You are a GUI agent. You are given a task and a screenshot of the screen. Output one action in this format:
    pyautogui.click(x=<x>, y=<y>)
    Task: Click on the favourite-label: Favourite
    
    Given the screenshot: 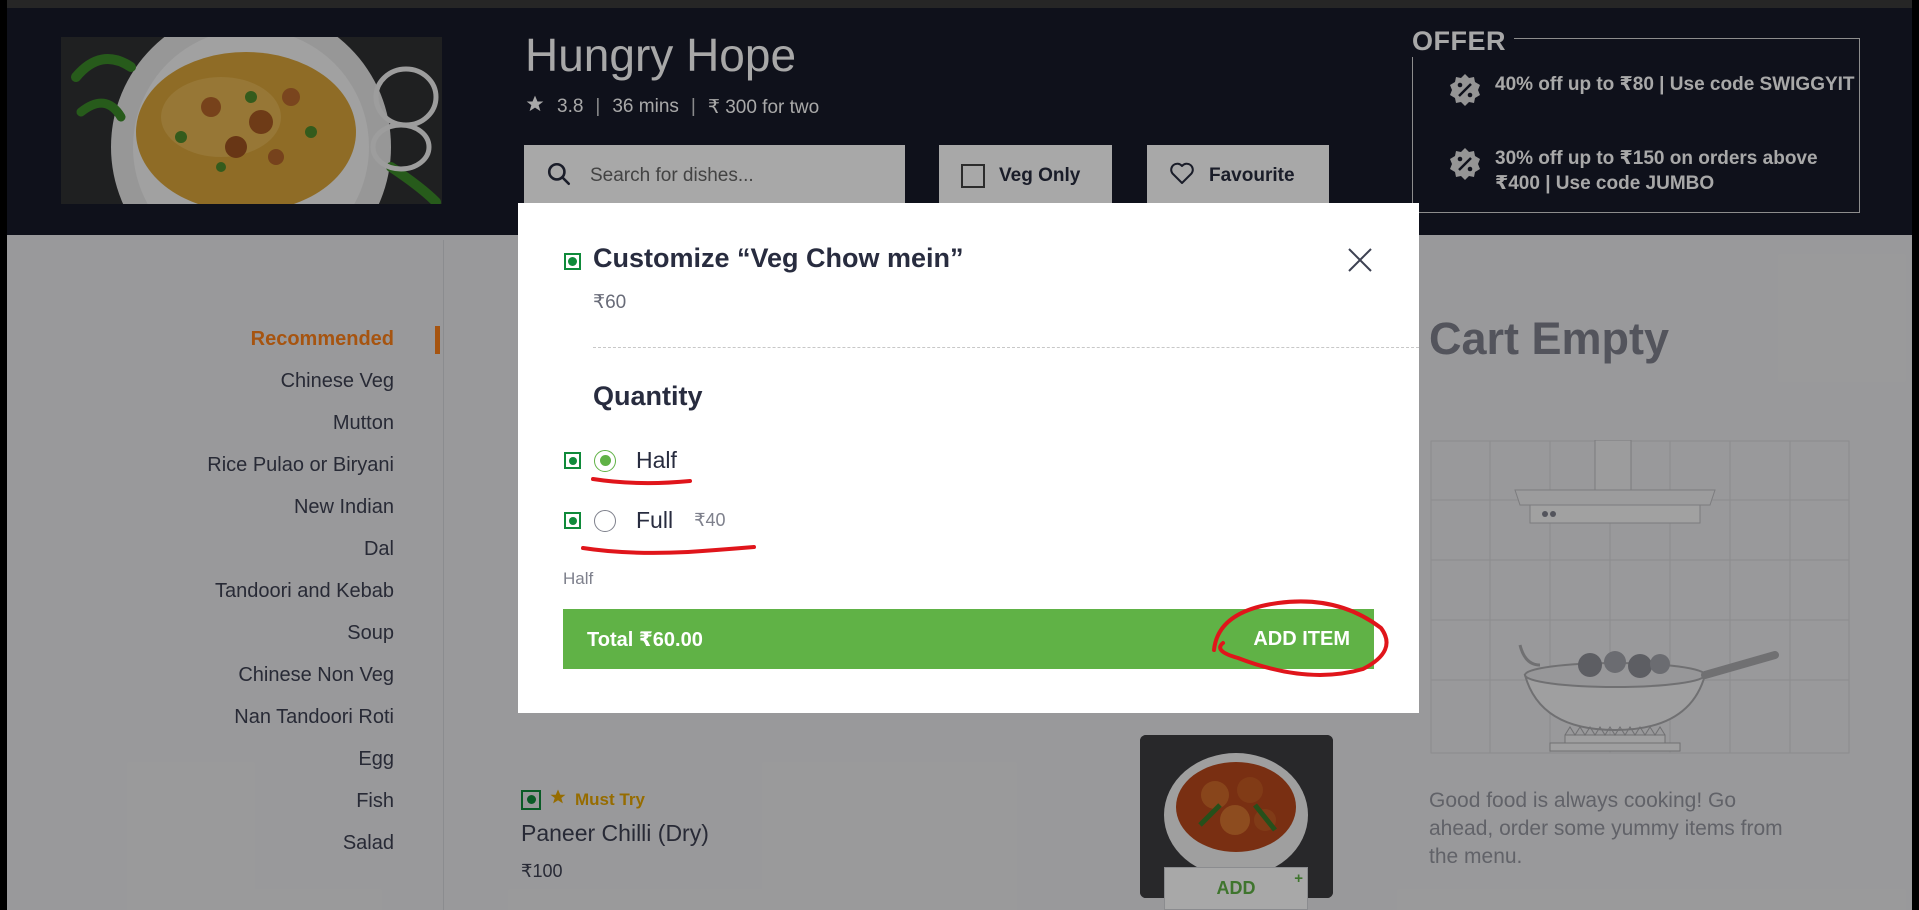 What is the action you would take?
    pyautogui.click(x=1252, y=175)
    